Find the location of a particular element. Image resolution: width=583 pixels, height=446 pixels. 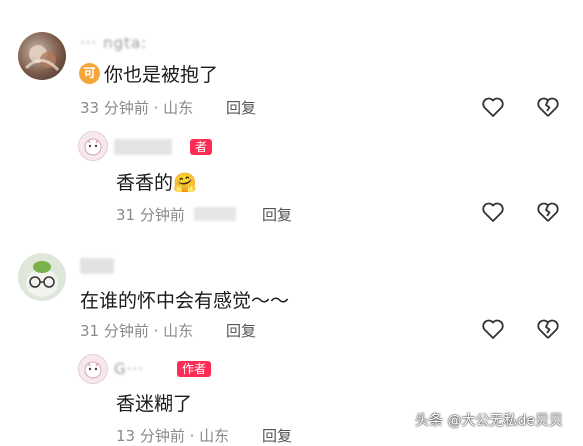

reply-text: 香香的🤗 is located at coordinates (156, 181).